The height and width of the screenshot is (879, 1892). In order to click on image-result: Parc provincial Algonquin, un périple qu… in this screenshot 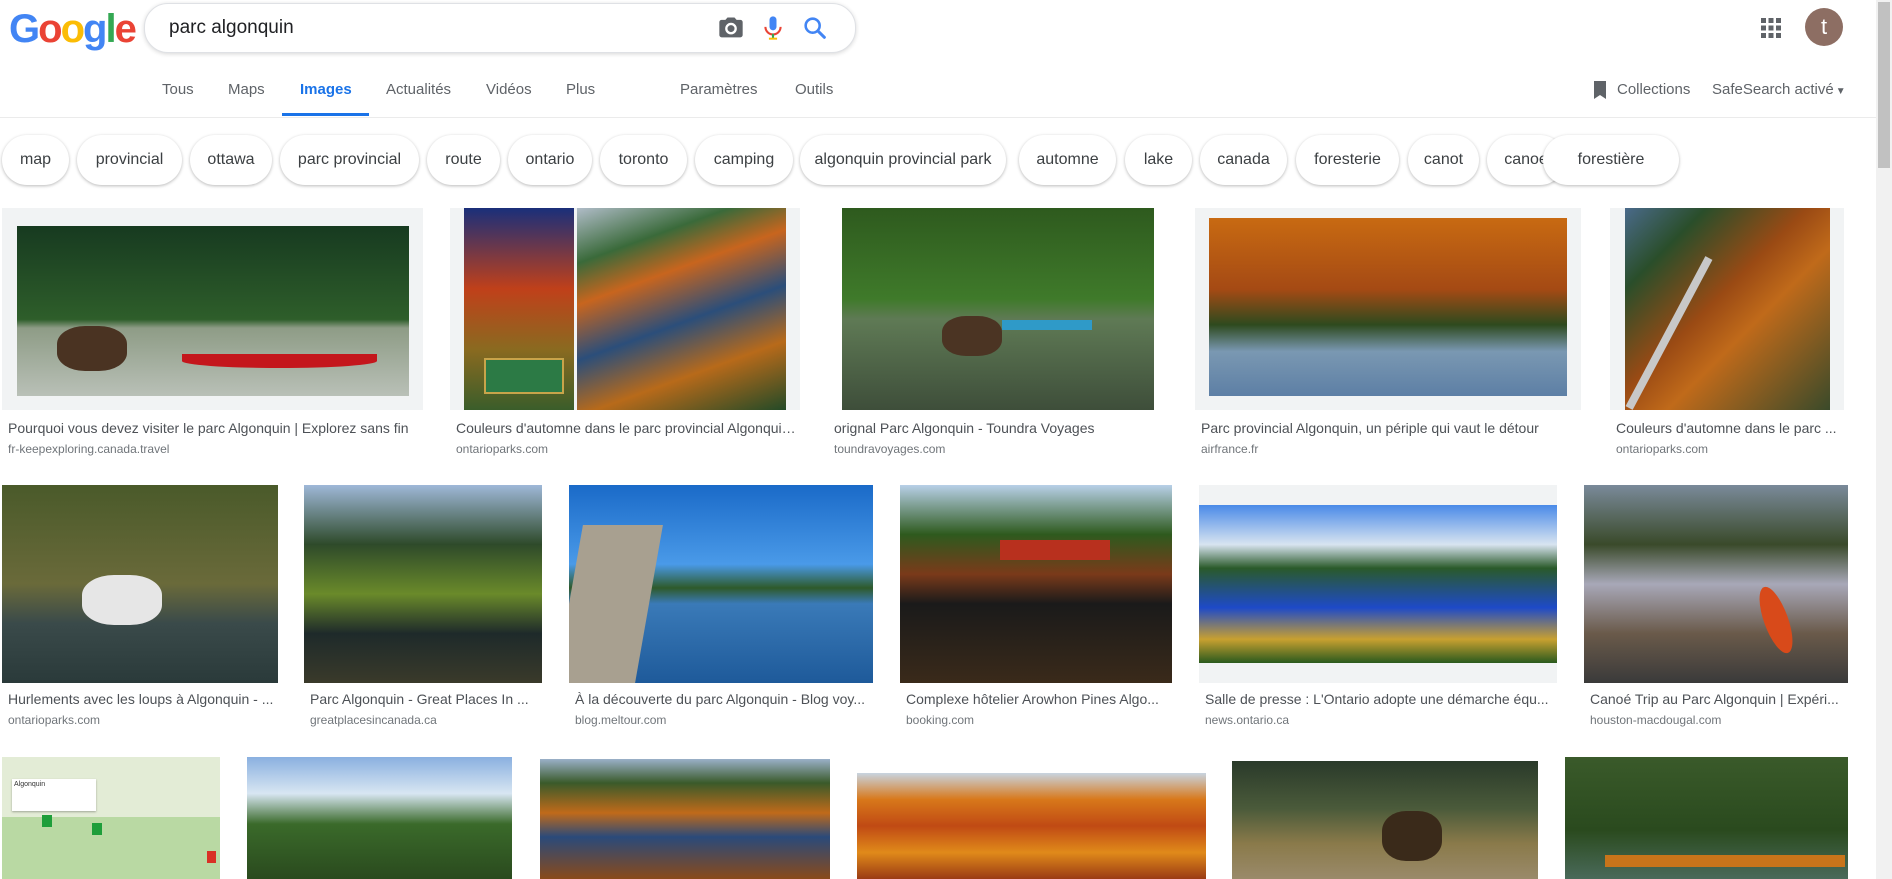, I will do `click(1388, 333)`.